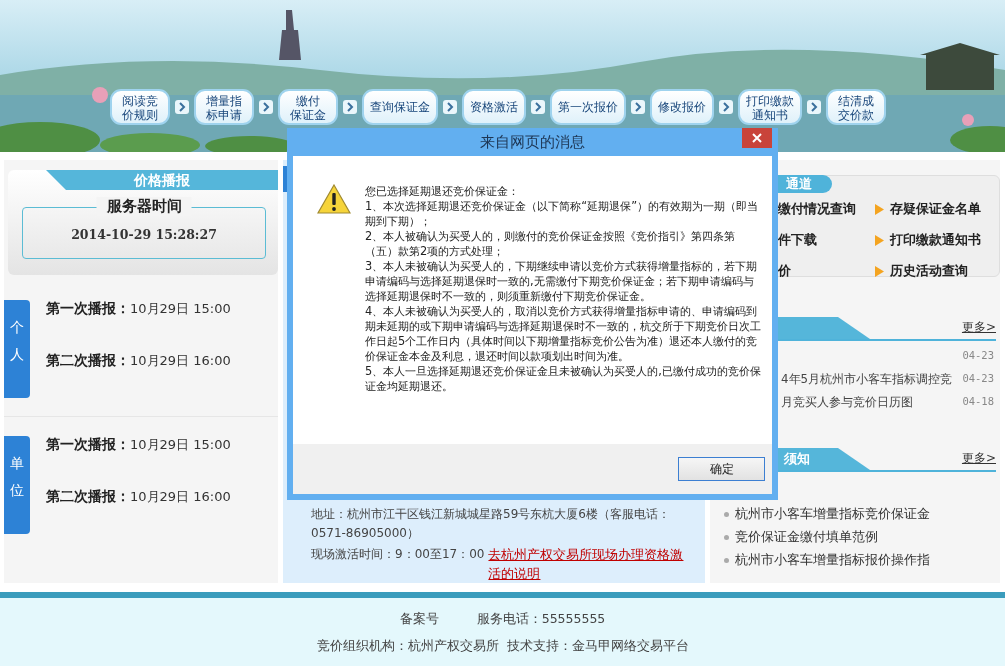  Describe the element at coordinates (832, 514) in the screenshot. I see `notice-link: 杭州市小客车增量指标竞价保证金` at that location.